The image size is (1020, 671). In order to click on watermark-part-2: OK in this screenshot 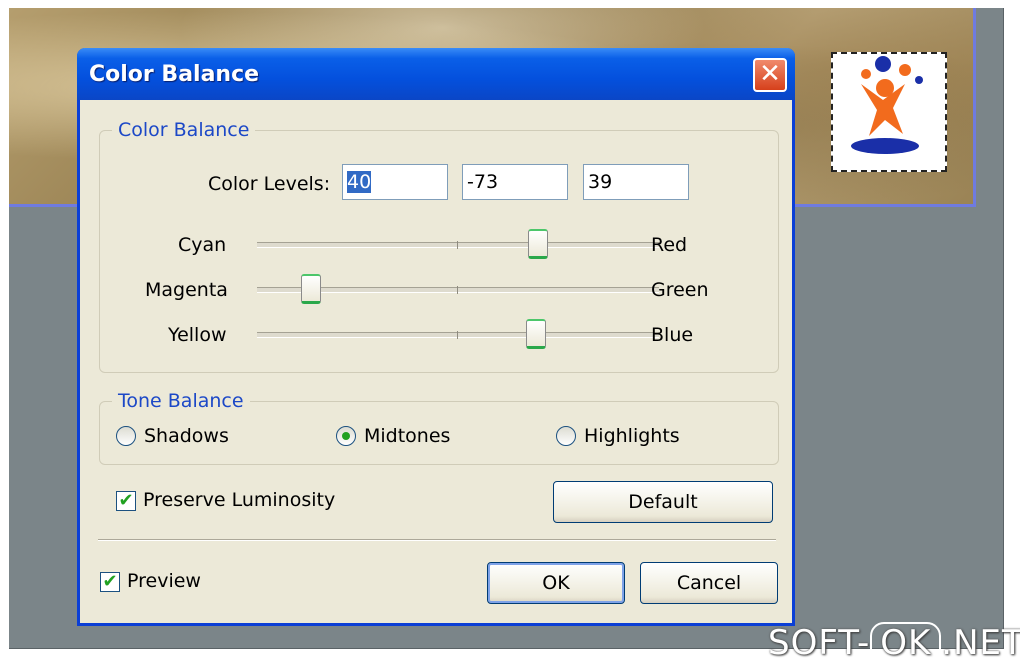, I will do `click(906, 643)`.